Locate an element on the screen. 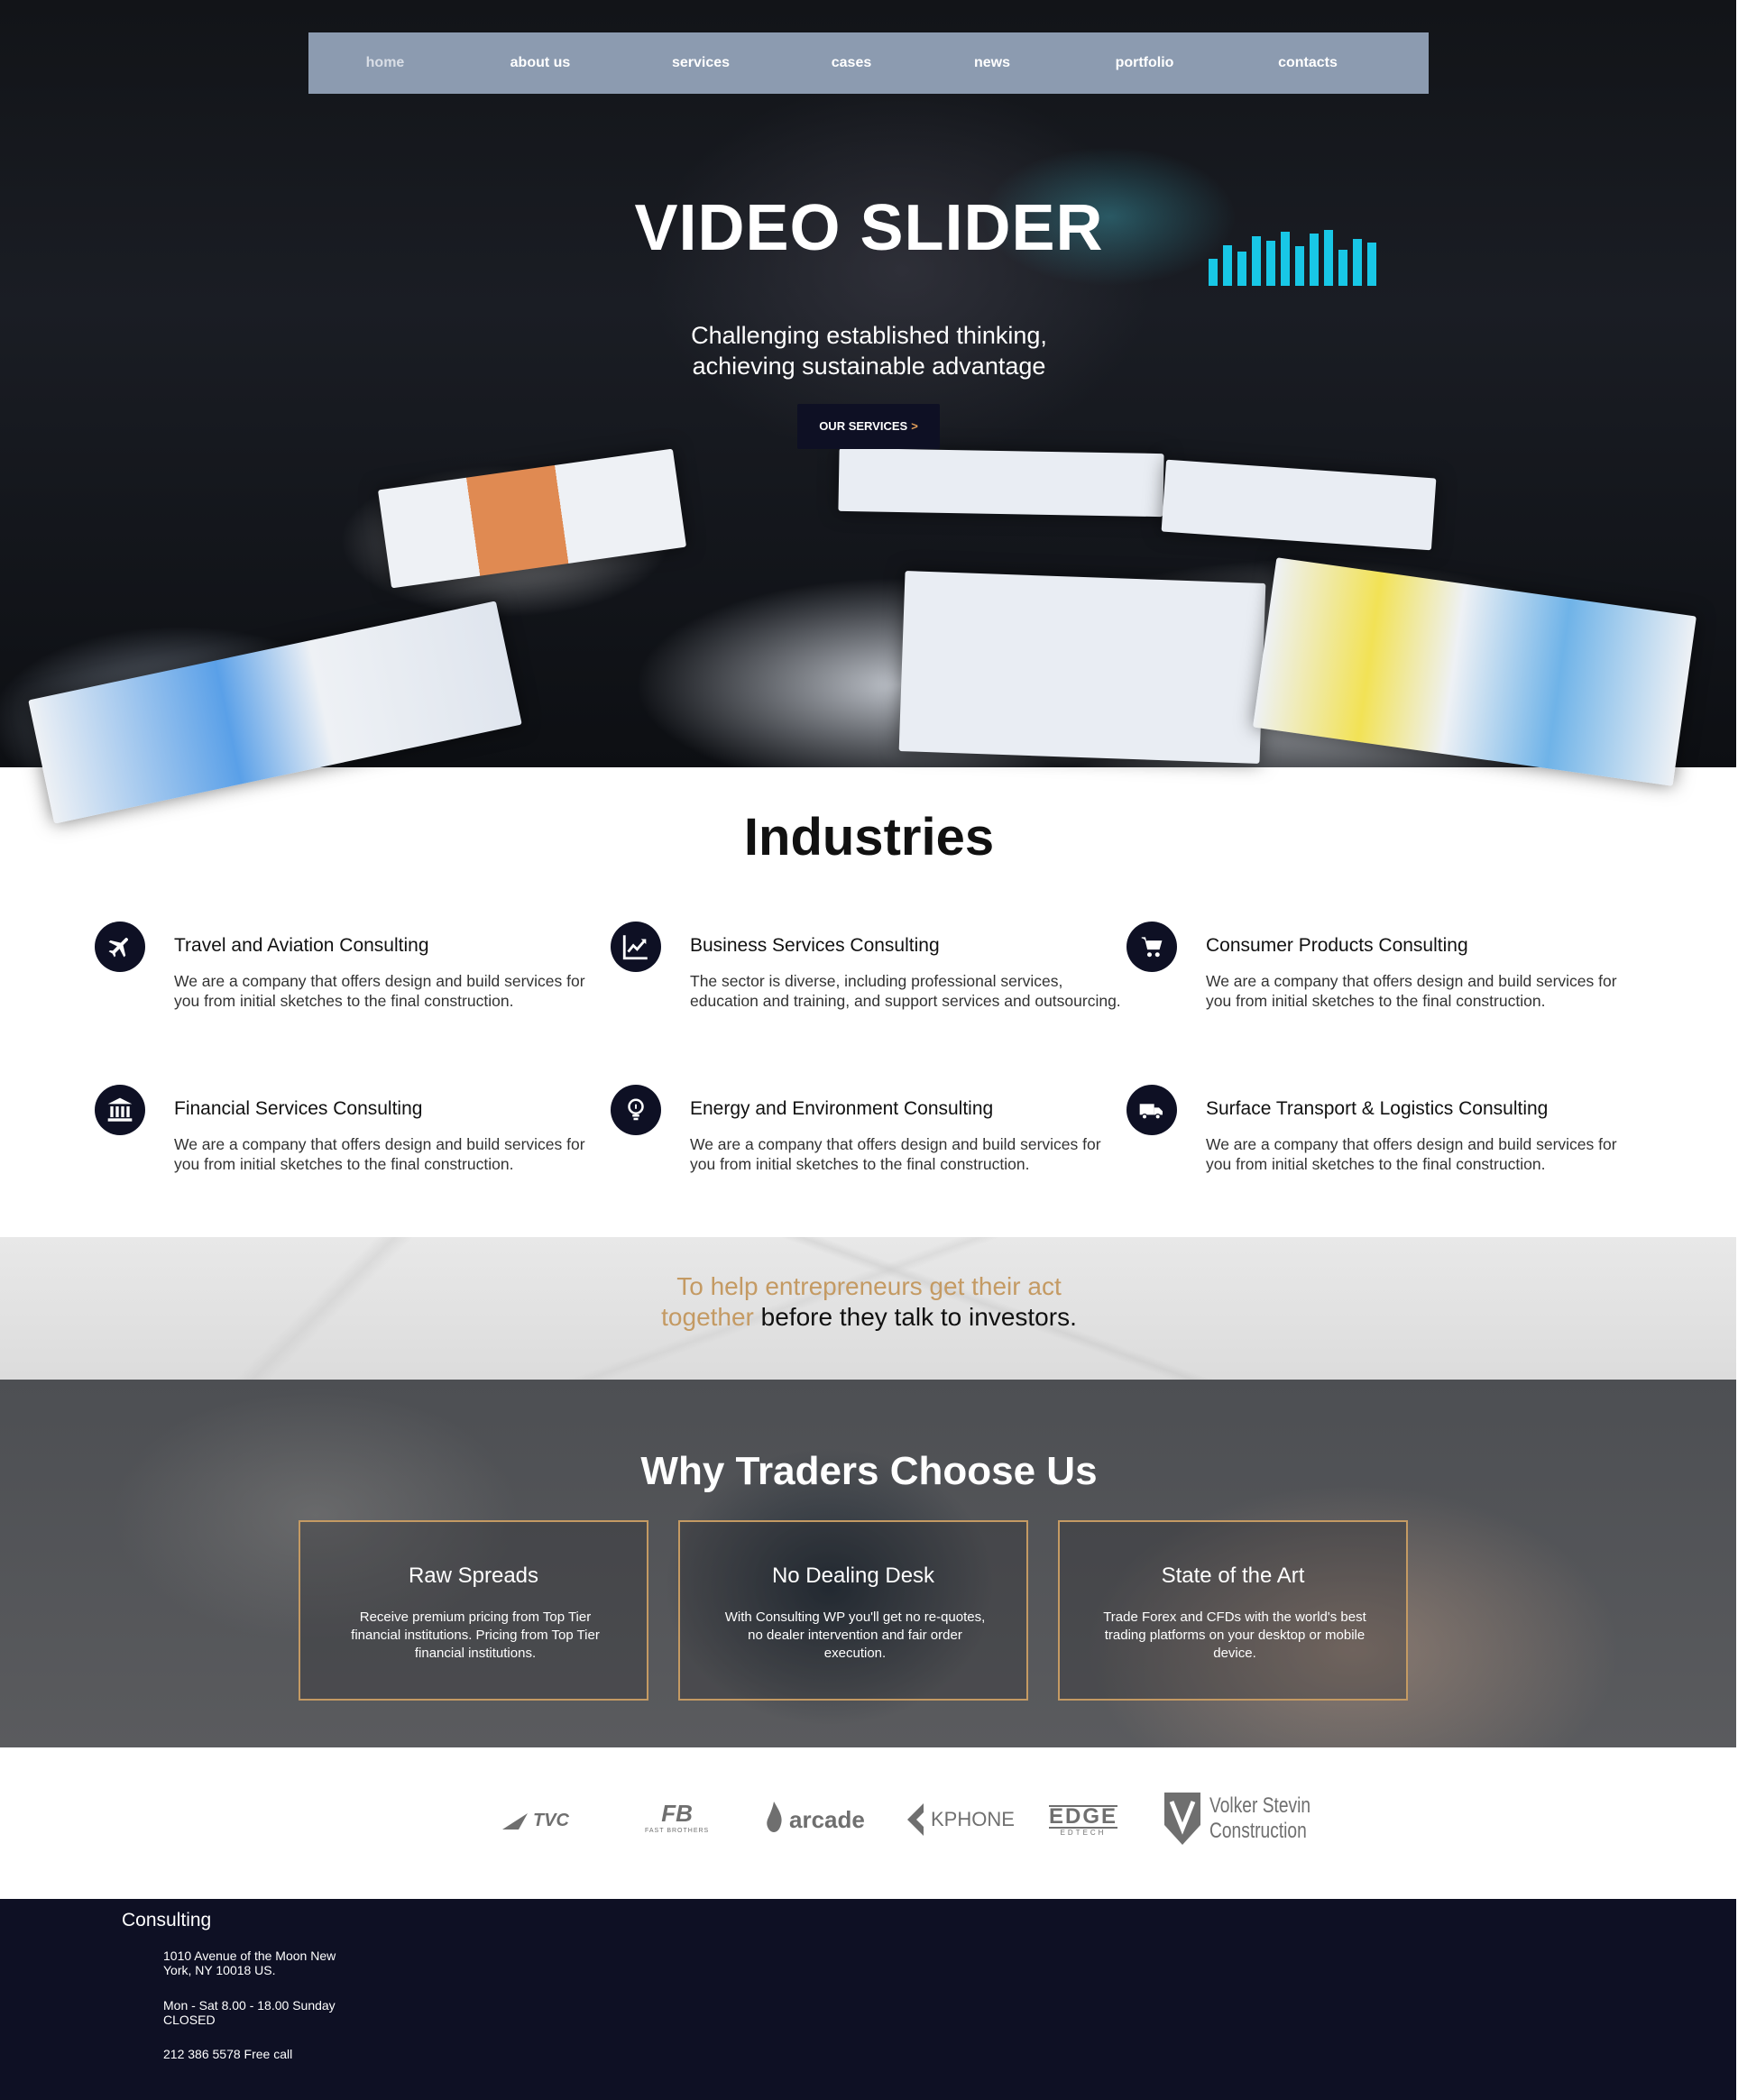 Image resolution: width=1738 pixels, height=2100 pixels. logo-edge: EDGE EDTECH is located at coordinates (1083, 1820).